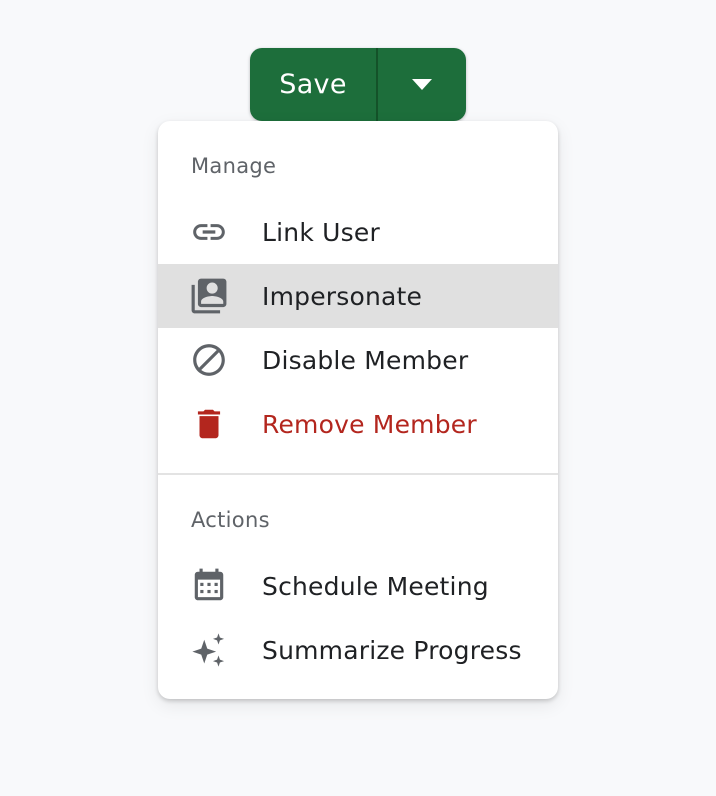 The width and height of the screenshot is (716, 796). Describe the element at coordinates (313, 84) in the screenshot. I see `save-button: Save` at that location.